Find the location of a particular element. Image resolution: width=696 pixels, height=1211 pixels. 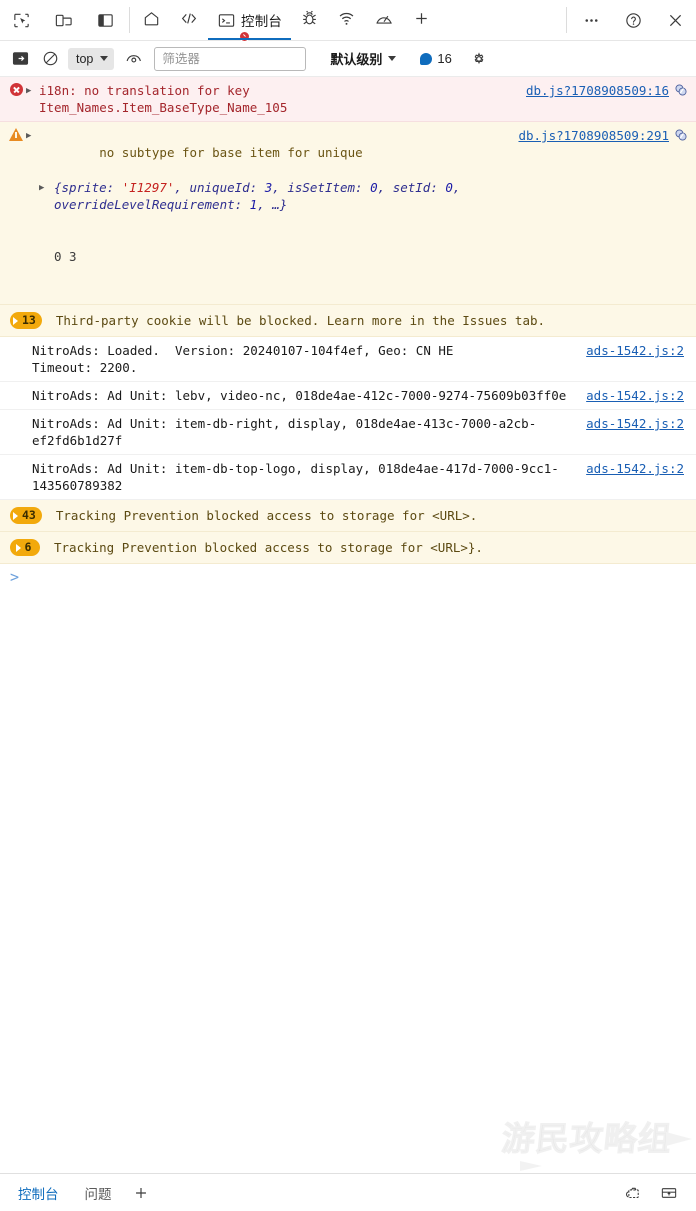

filter-input is located at coordinates (230, 58).